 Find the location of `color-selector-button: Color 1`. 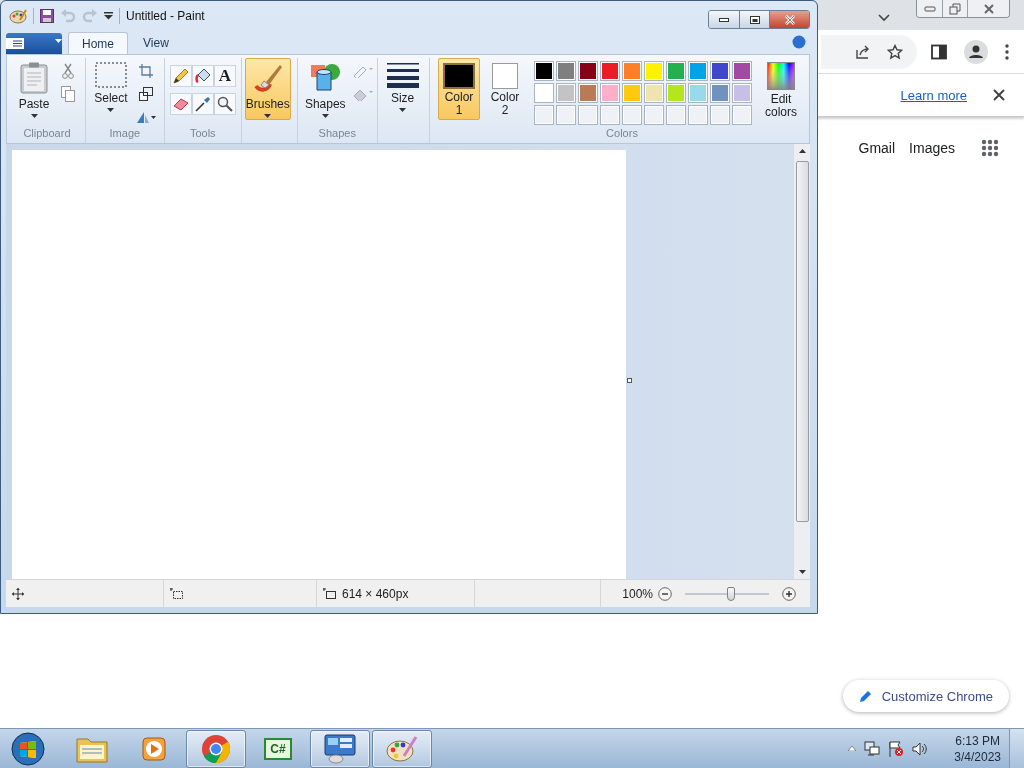

color-selector-button: Color 1 is located at coordinates (459, 89).